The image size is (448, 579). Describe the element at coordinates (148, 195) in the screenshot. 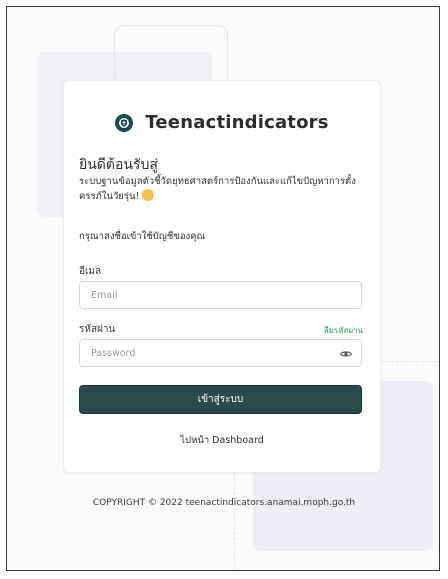

I see `hand-wave-icon` at that location.